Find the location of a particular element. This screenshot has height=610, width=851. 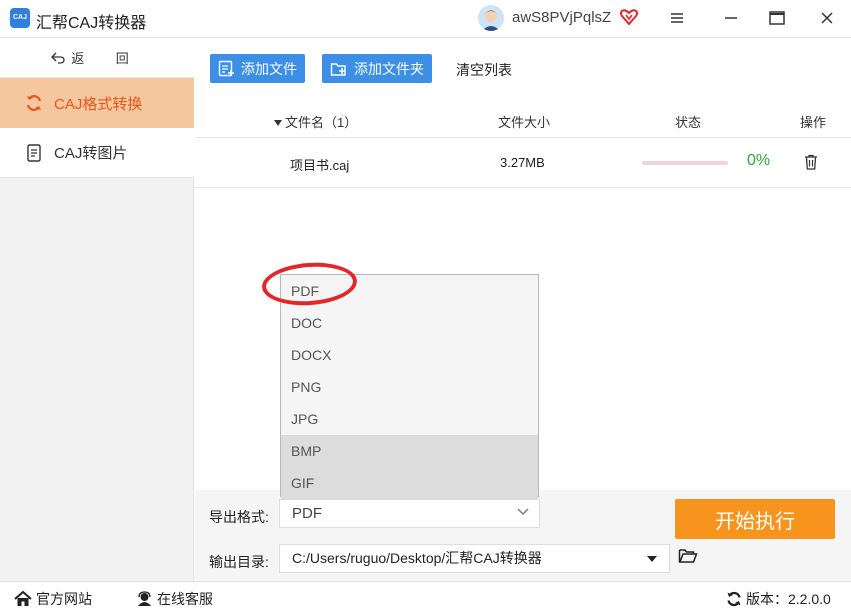

output-dir-select: C:/Users/ruguo/Desktop/汇帮CAJ转换器 is located at coordinates (474, 558).